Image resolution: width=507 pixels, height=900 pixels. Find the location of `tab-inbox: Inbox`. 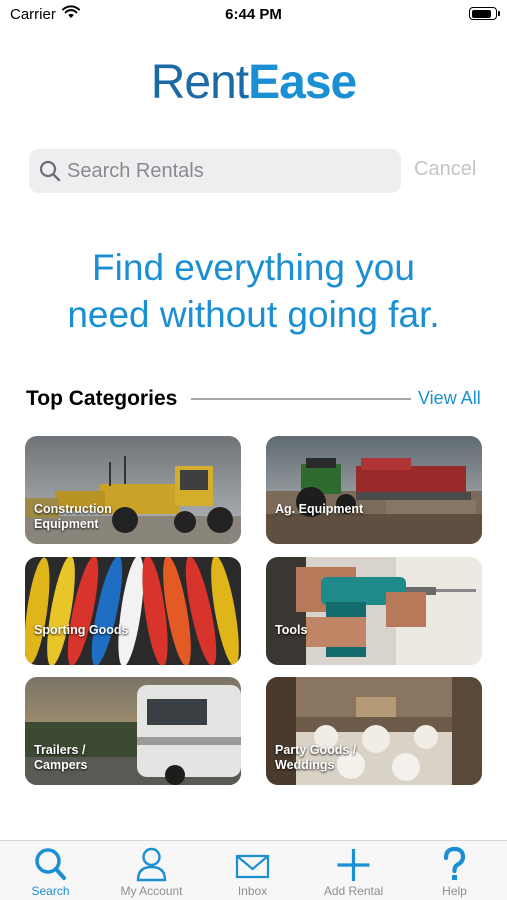

tab-inbox: Inbox is located at coordinates (252, 870).